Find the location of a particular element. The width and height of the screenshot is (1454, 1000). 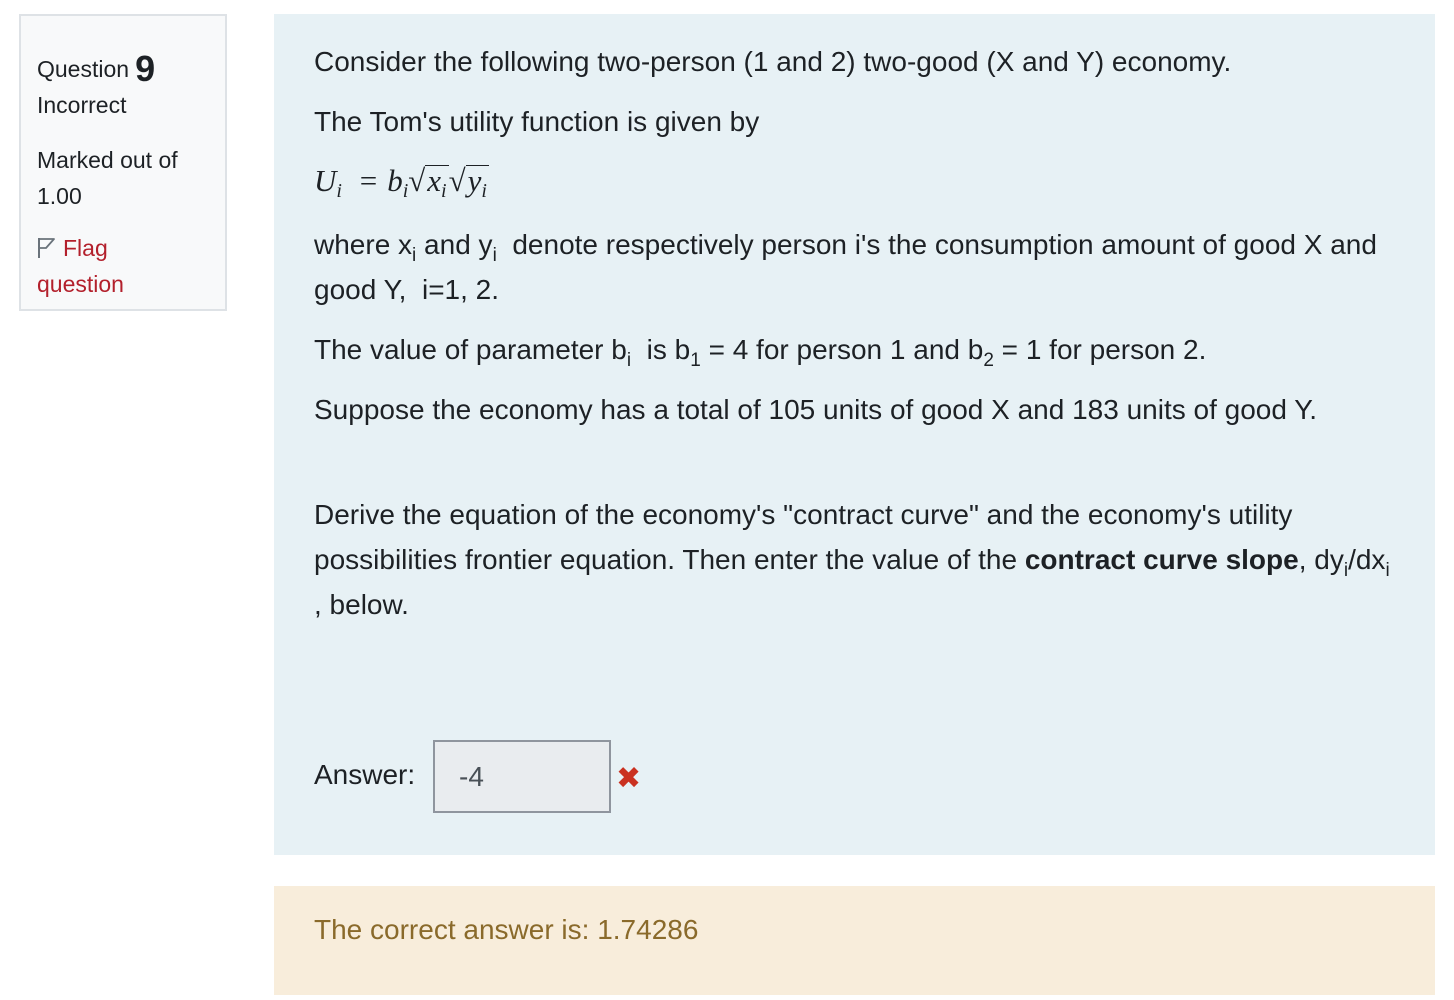

radicand-x: xi is located at coordinates (437, 184).